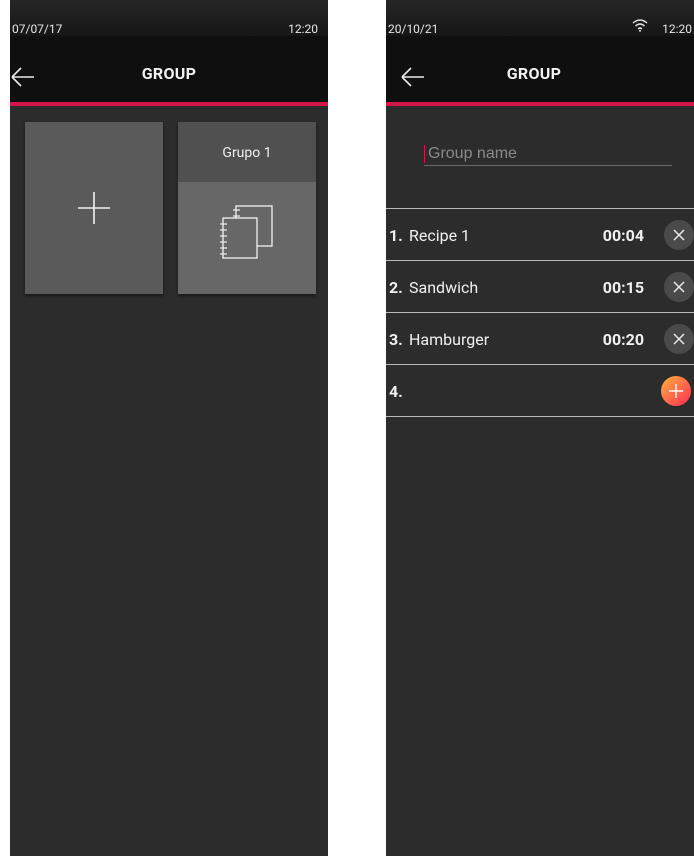  What do you see at coordinates (540, 18) in the screenshot?
I see `status-bar: 20/10/21 12:20` at bounding box center [540, 18].